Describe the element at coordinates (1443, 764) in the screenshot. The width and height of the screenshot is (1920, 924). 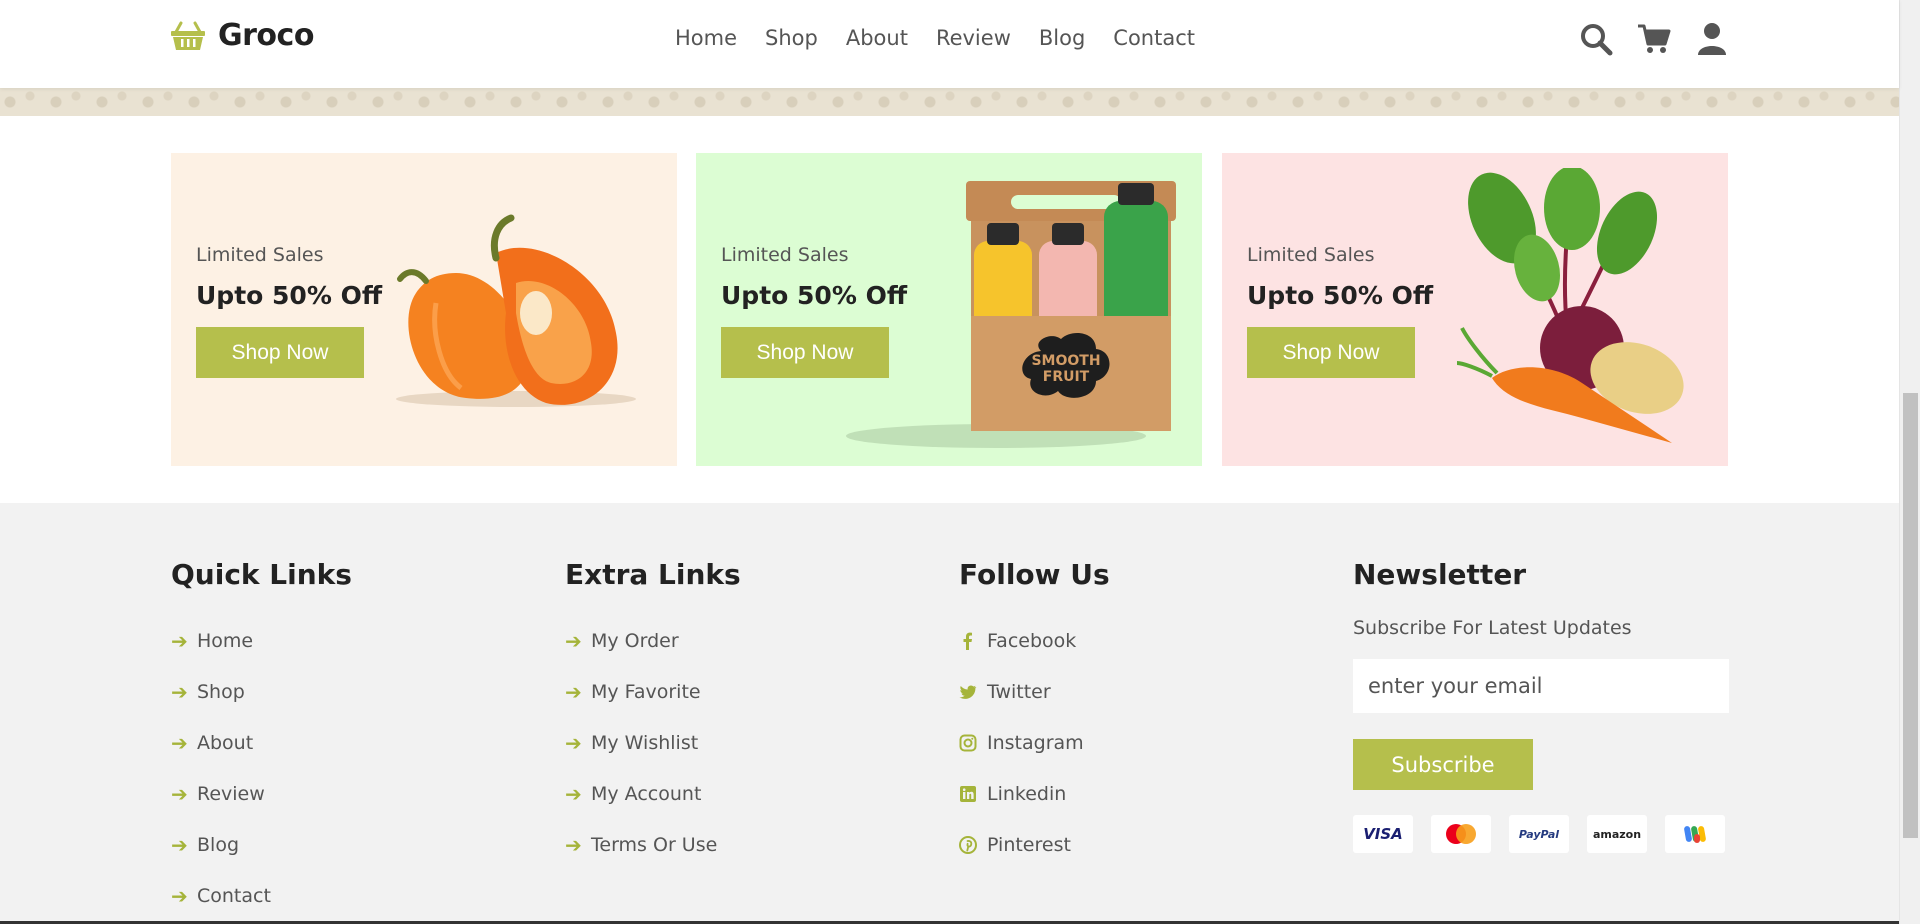
I see `subscribe-button: Subscribe` at that location.